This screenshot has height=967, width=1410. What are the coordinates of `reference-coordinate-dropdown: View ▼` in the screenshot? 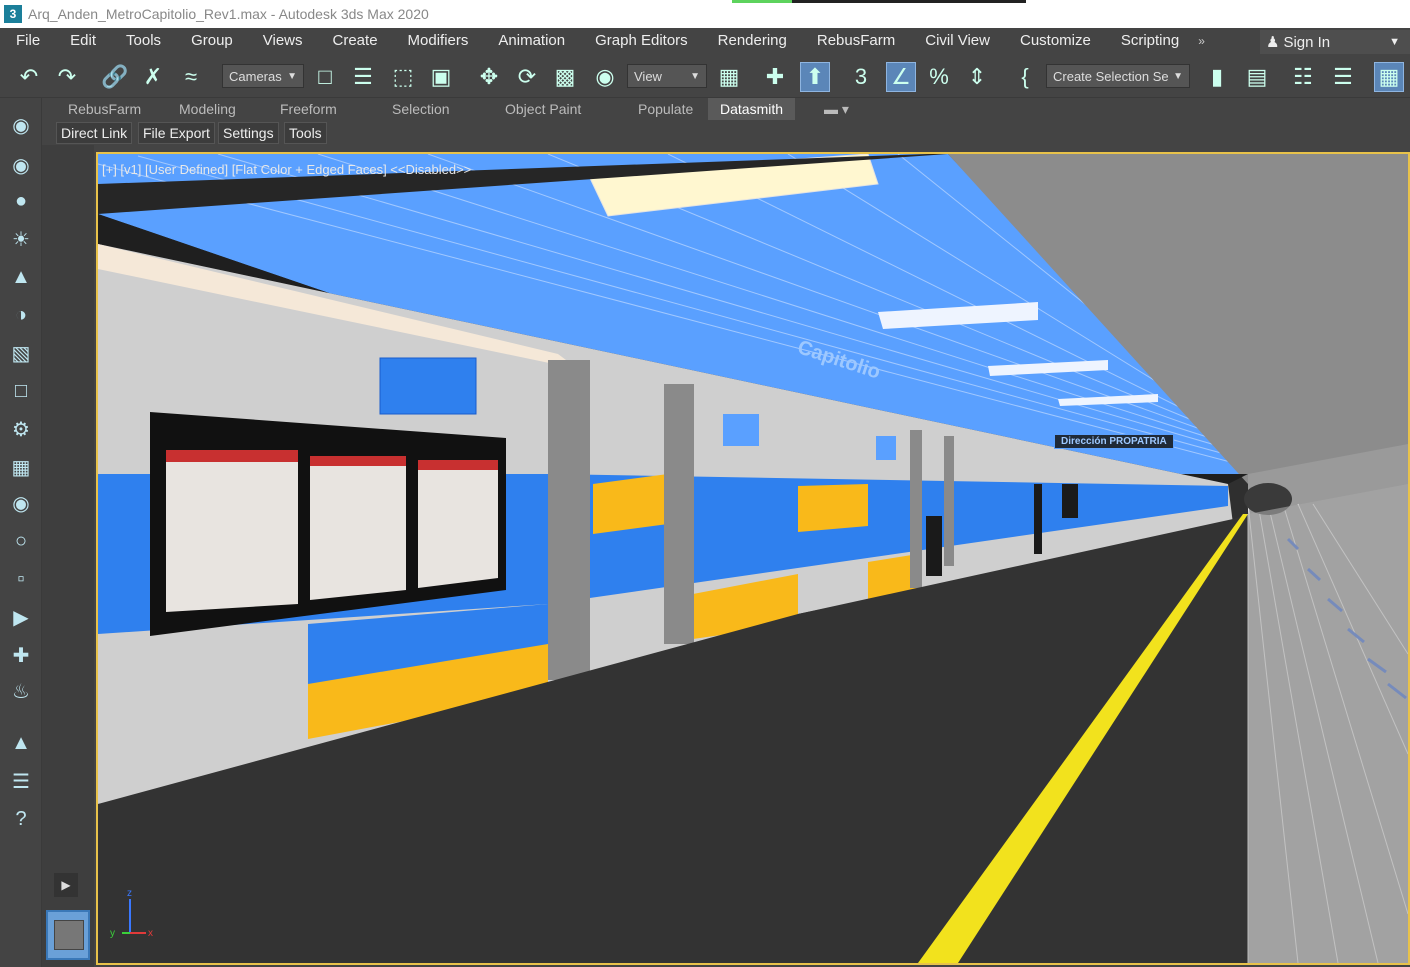 It's located at (667, 76).